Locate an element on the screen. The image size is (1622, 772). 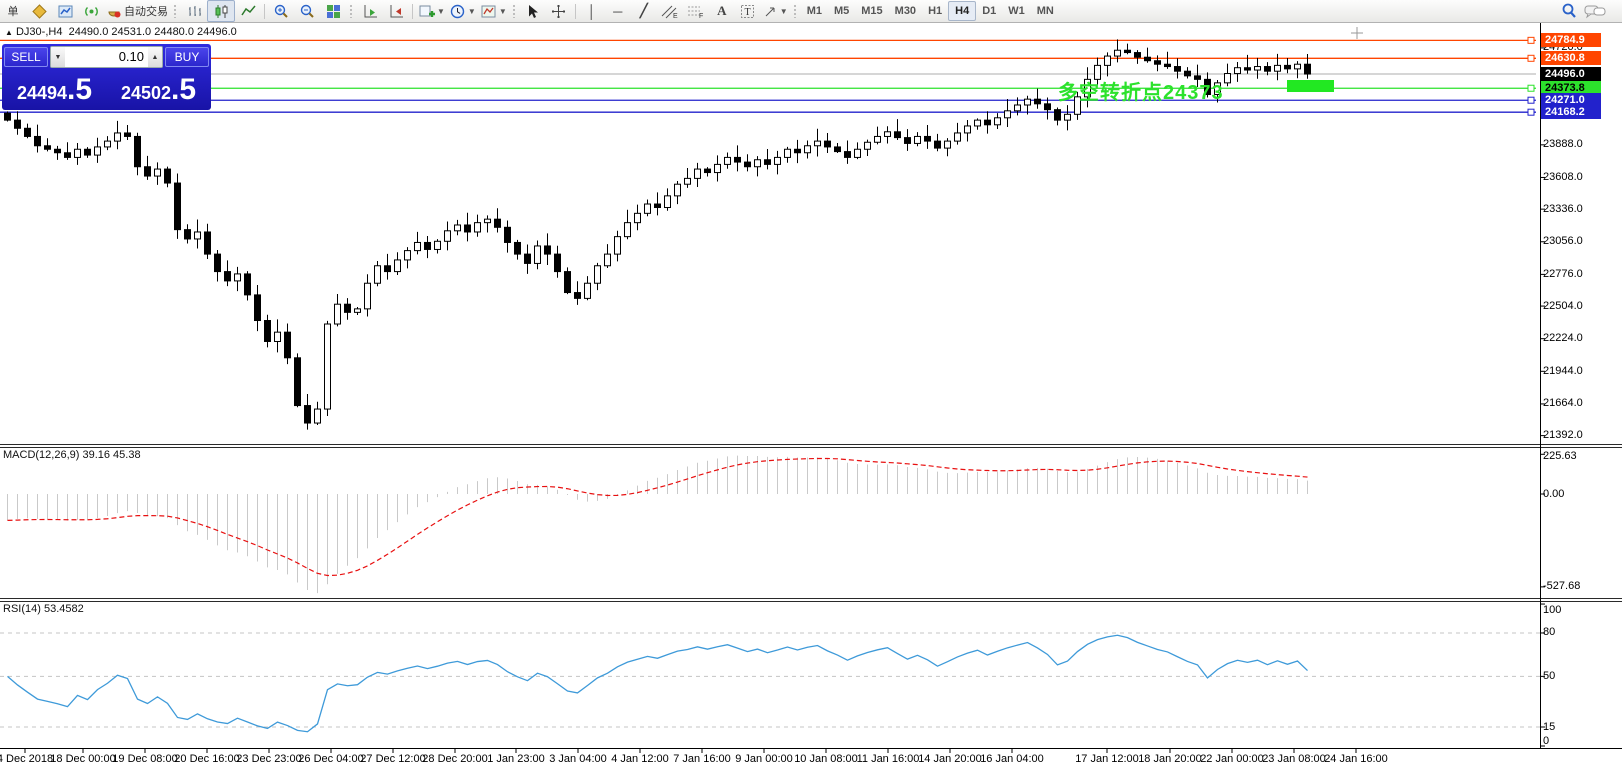
timeframe-bar: M1 M5 M15 M30 H1 H4 D1 W1 MN is located at coordinates (930, 11).